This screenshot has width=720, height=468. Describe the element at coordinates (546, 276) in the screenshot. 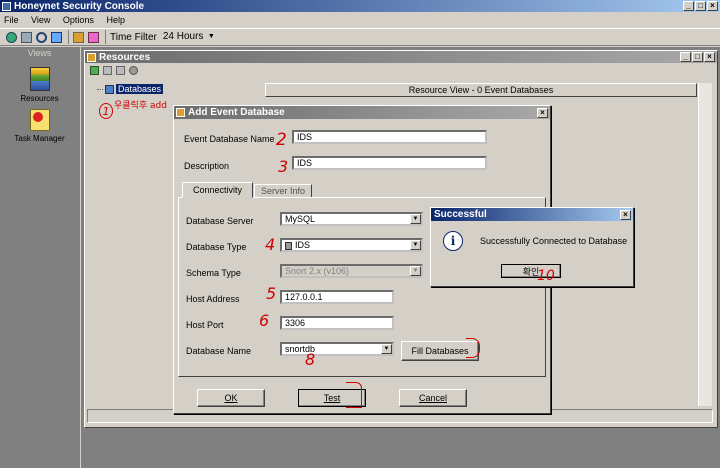

I see `annotation-10: 10` at that location.